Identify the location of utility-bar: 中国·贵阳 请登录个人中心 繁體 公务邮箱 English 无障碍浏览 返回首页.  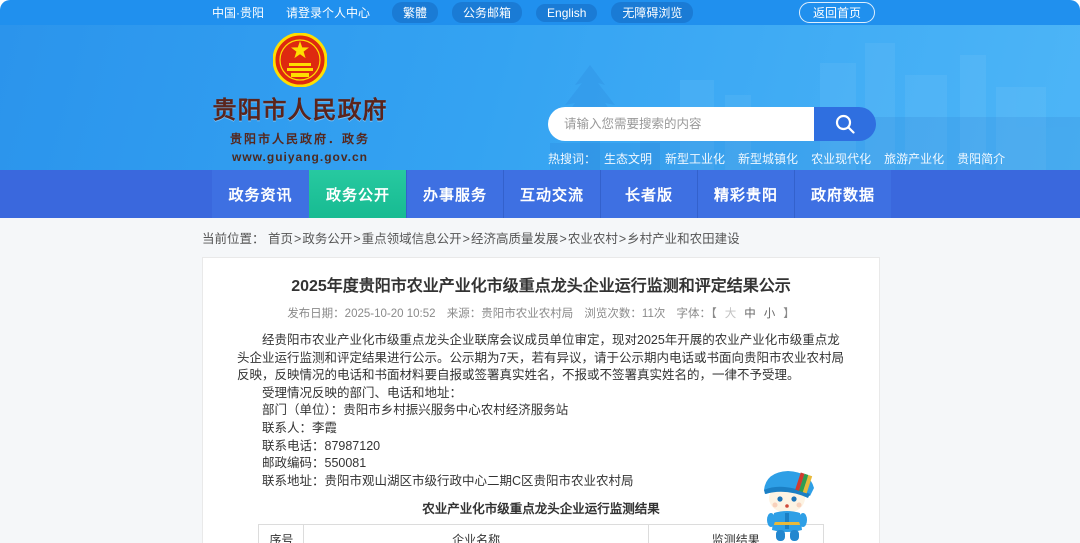
(540, 12).